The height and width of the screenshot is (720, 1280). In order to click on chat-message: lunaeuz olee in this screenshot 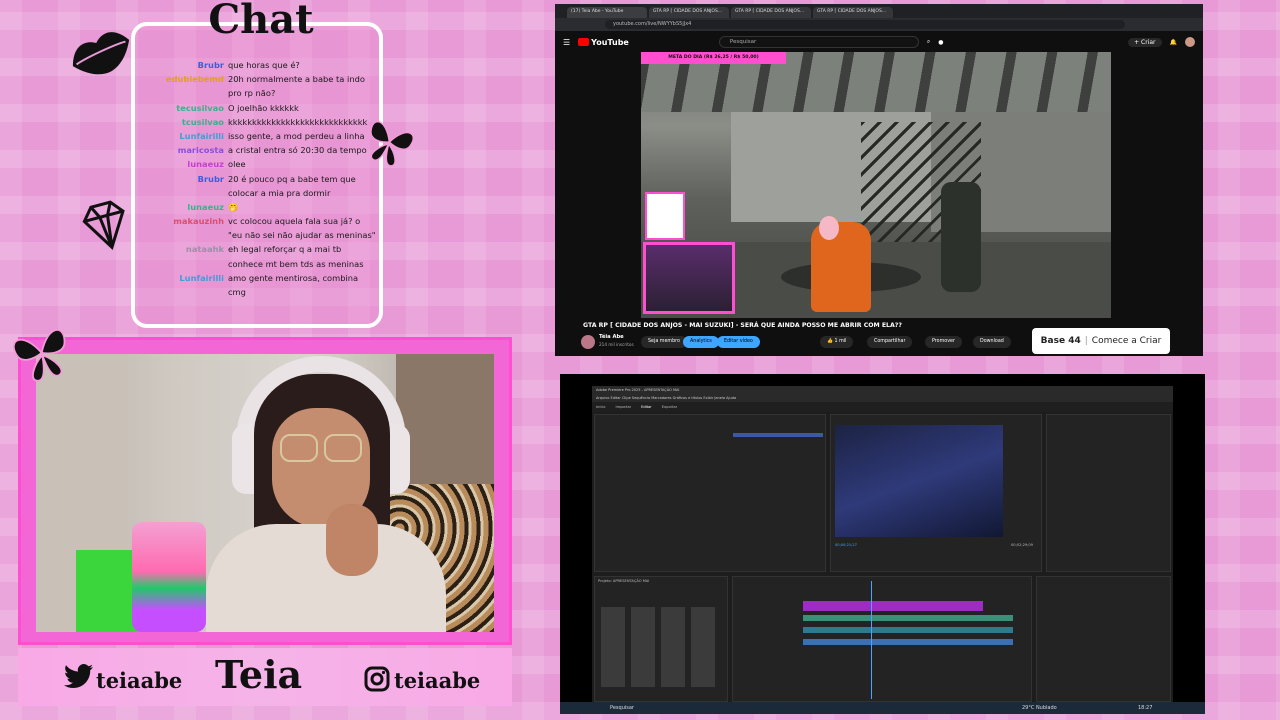, I will do `click(260, 164)`.